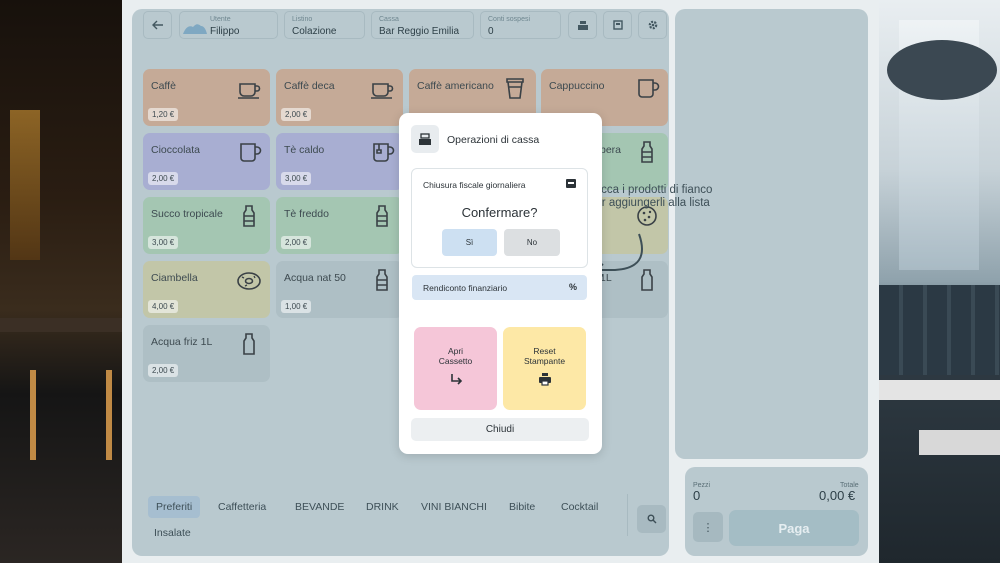 This screenshot has height=563, width=1000. Describe the element at coordinates (544, 379) in the screenshot. I see `printer-icon` at that location.